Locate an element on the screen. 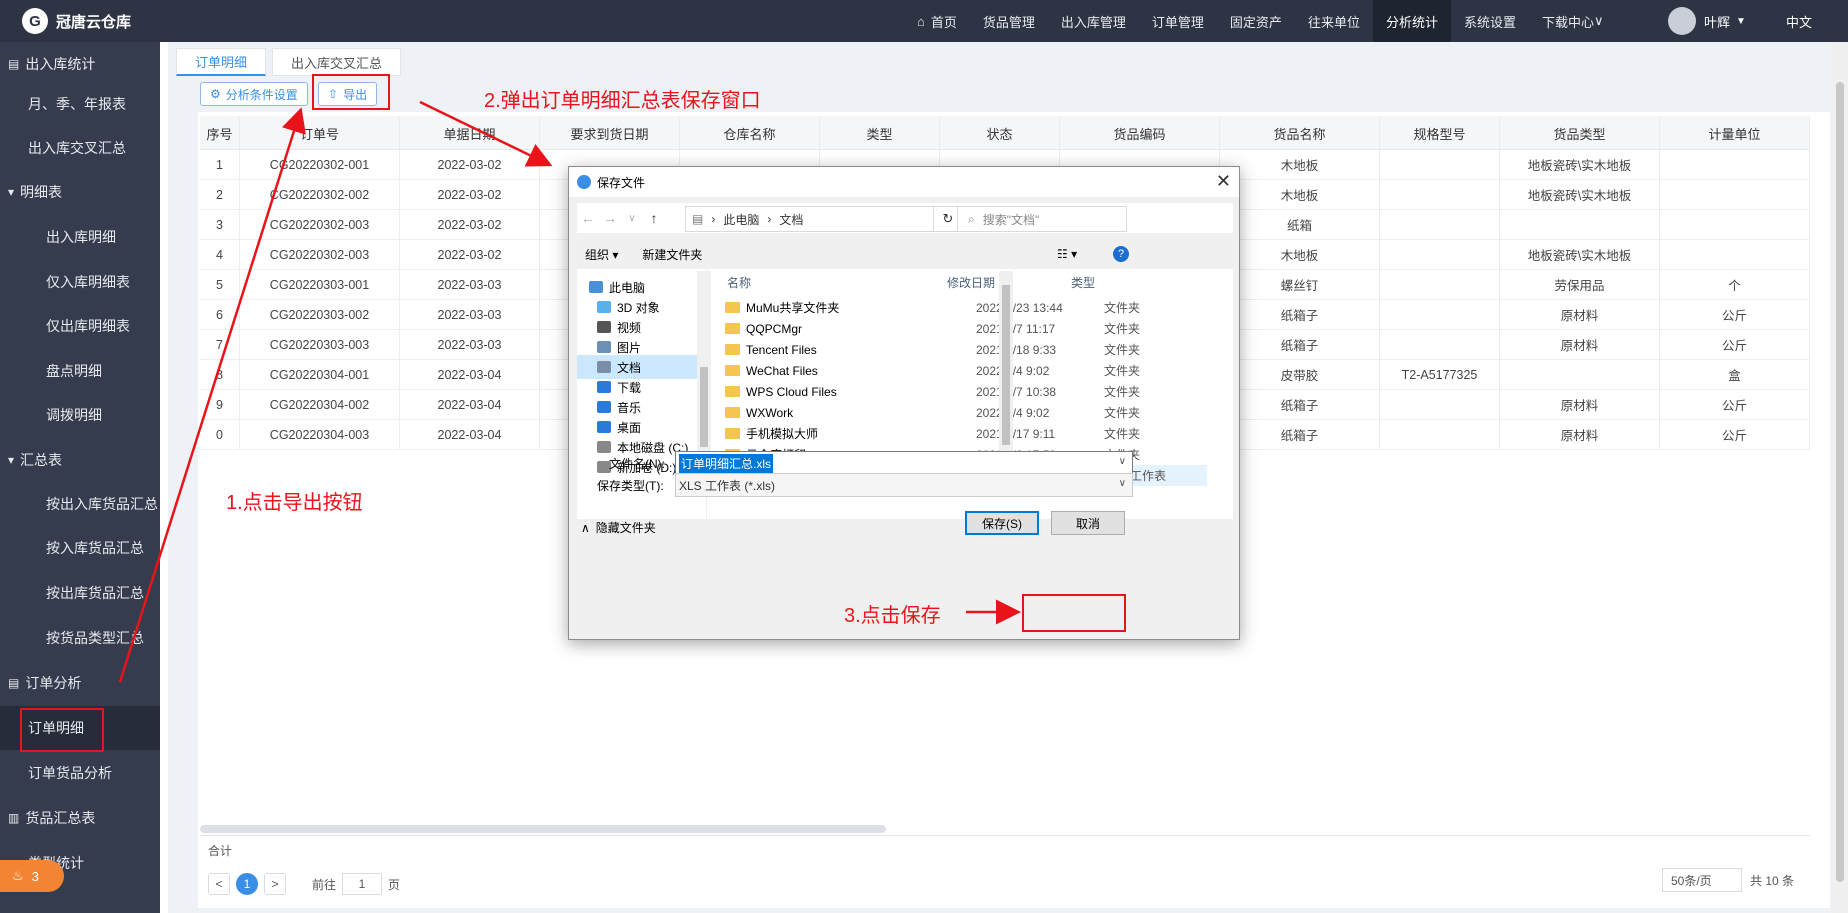 The width and height of the screenshot is (1848, 913). topnav-label: 分析统计 is located at coordinates (1411, 22).